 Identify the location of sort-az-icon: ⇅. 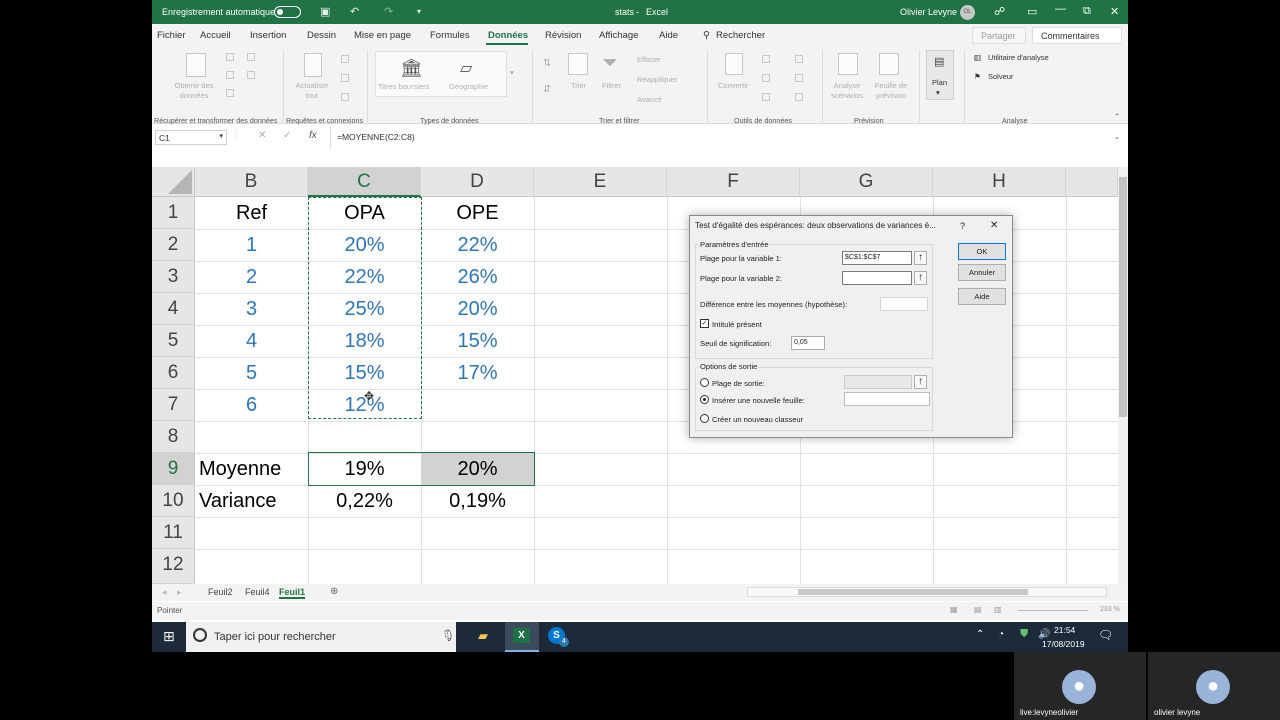
(547, 63).